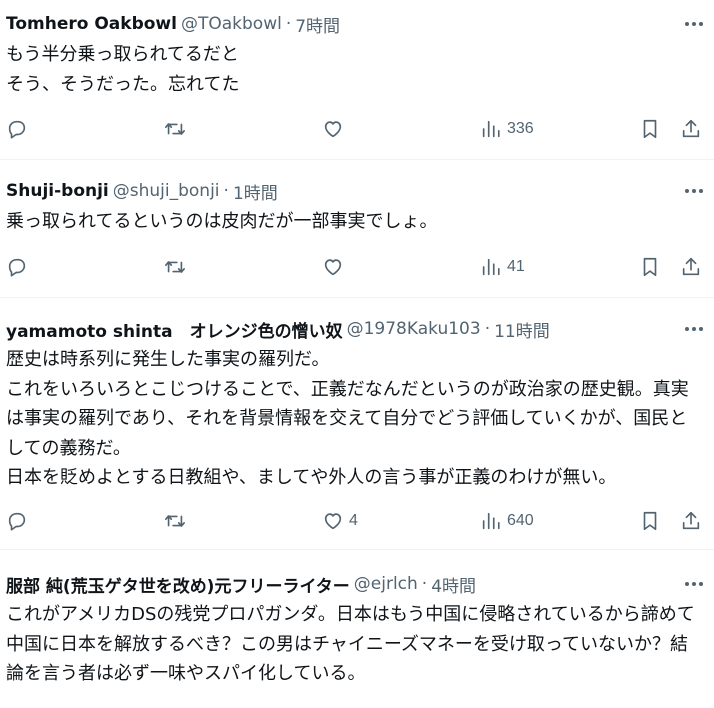 This screenshot has height=708, width=714. Describe the element at coordinates (453, 584) in the screenshot. I see `timestamp: 4時間` at that location.